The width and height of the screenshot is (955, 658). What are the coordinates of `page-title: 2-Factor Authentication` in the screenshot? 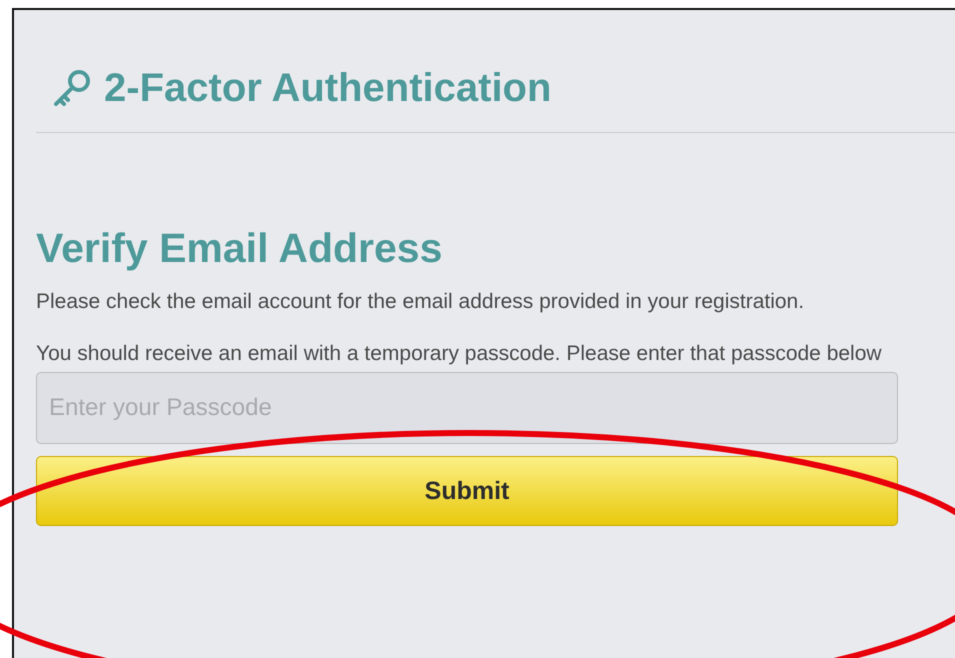 It's located at (328, 88).